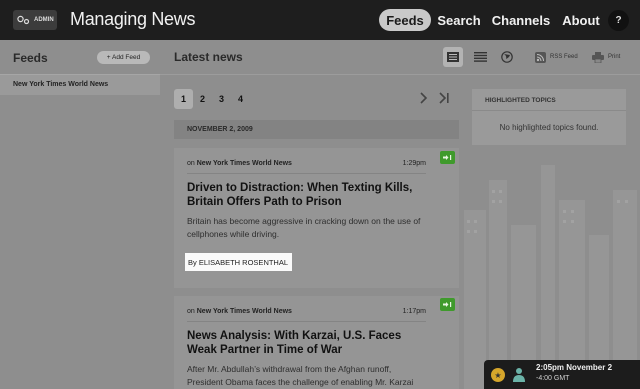  I want to click on article-byline: By ELISABETH ROSENTHAL, so click(239, 262).